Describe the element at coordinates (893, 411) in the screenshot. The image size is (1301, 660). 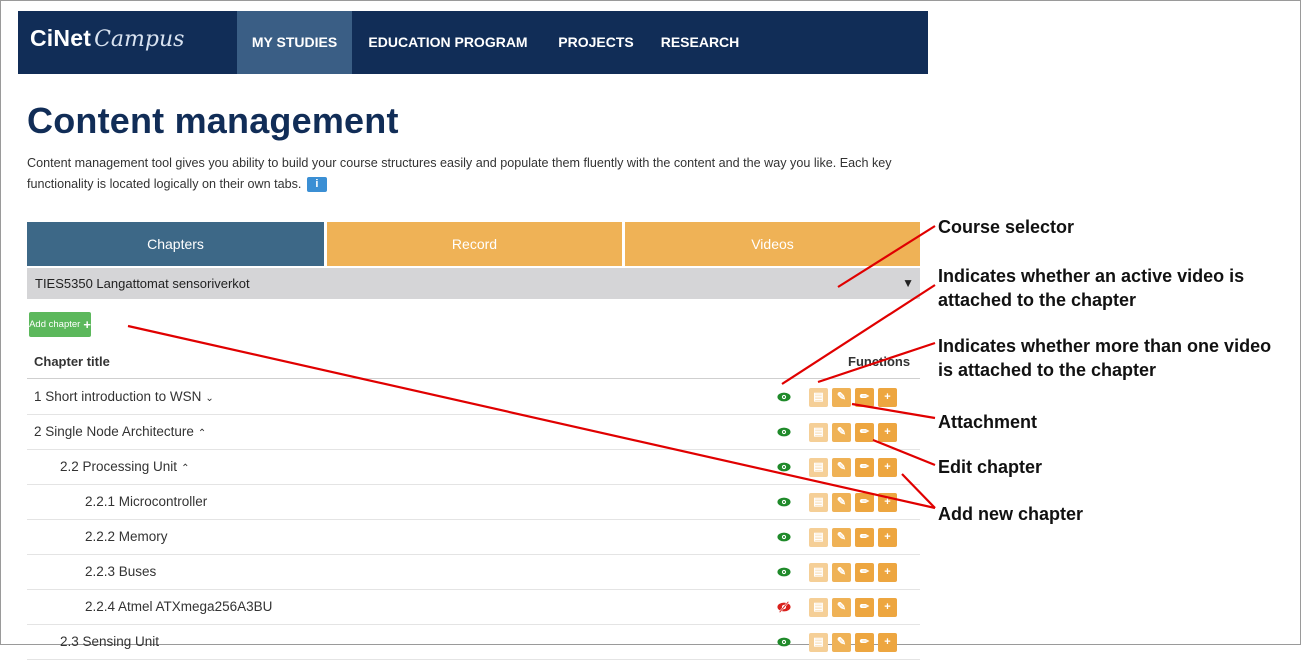
I see `pointer-attachment` at that location.